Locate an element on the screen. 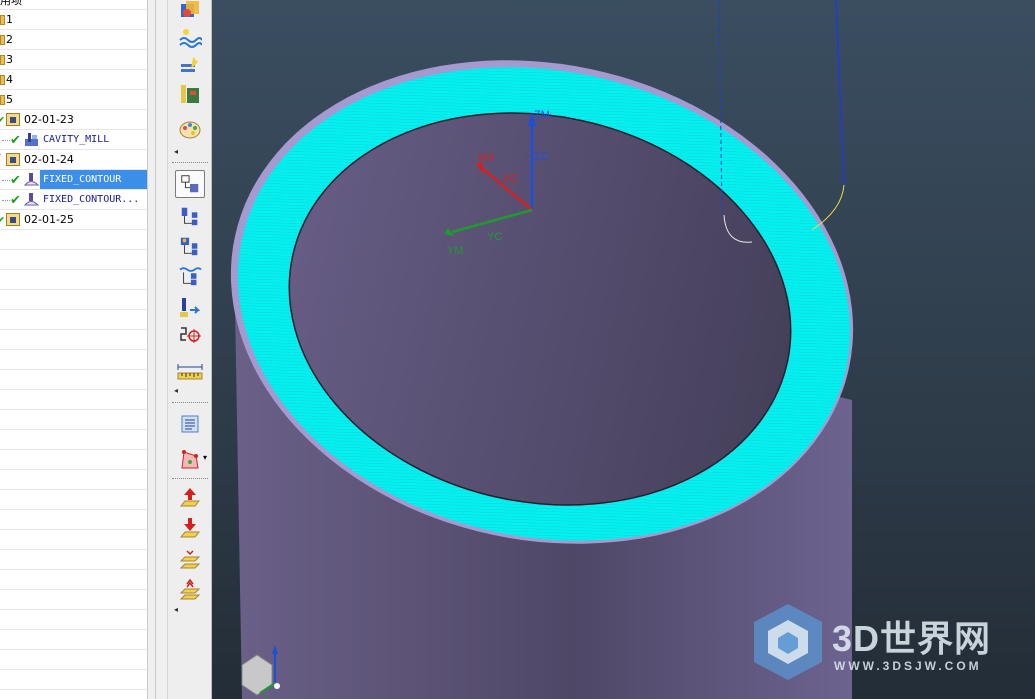  ym-label: YM is located at coordinates (455, 251).